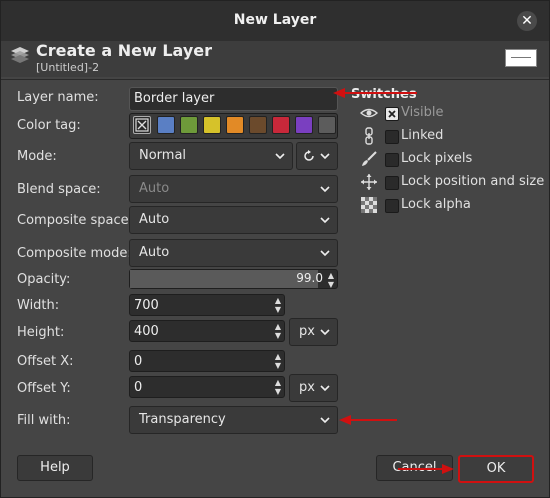 Image resolution: width=550 pixels, height=498 pixels. Describe the element at coordinates (59, 189) in the screenshot. I see `blend-space-label: Blend space:` at that location.